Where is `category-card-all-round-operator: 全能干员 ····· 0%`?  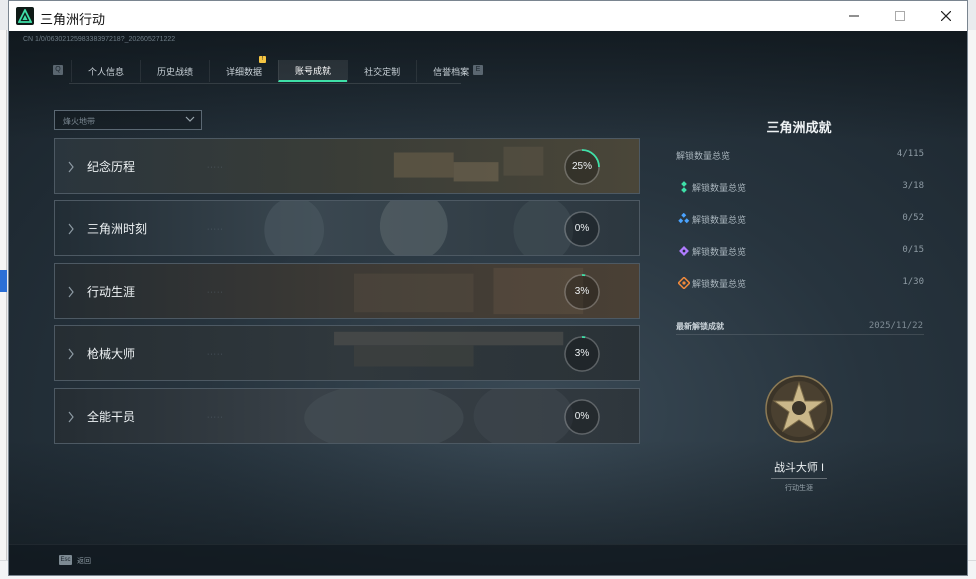
category-card-all-round-operator: 全能干员 ····· 0% is located at coordinates (347, 416).